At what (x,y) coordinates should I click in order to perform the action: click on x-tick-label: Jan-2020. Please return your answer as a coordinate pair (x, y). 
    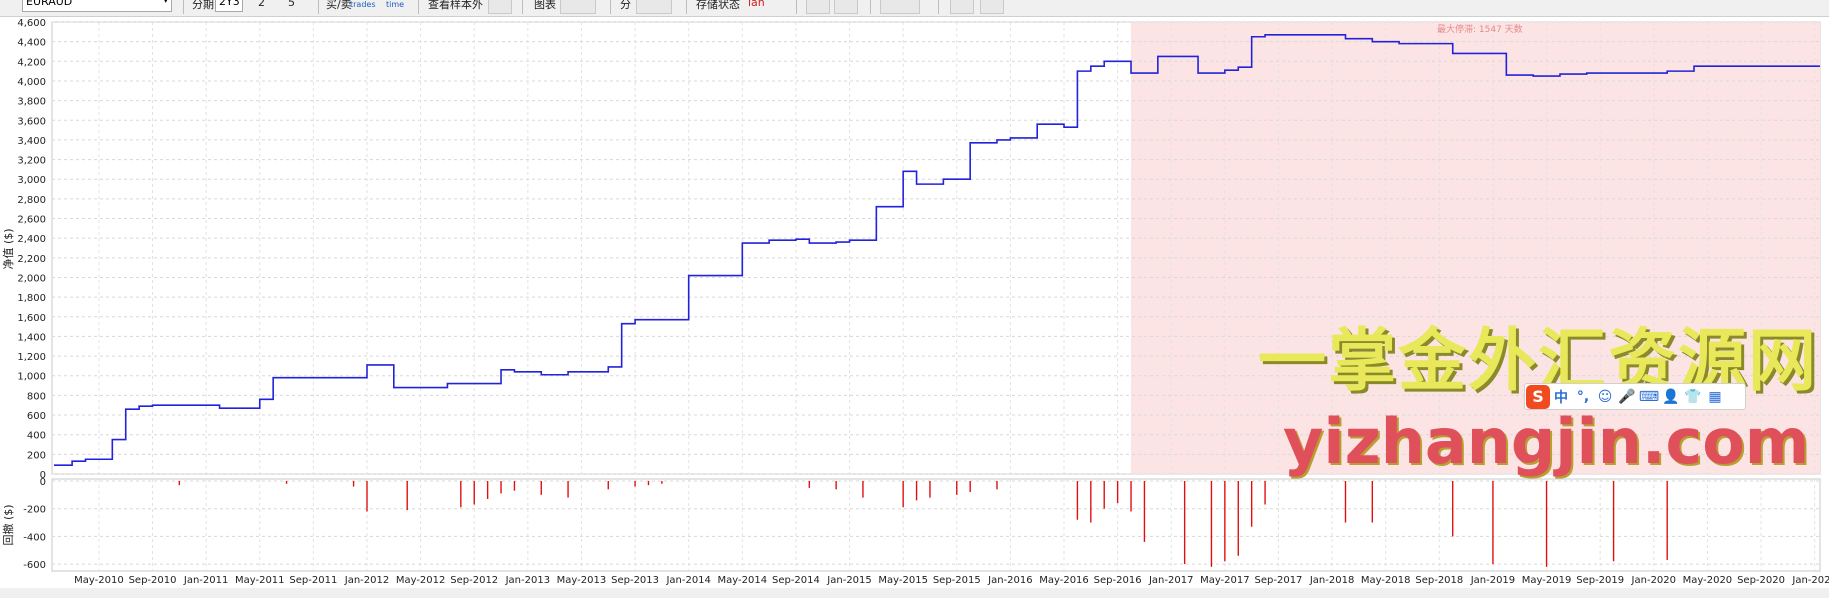
    Looking at the image, I should click on (1653, 580).